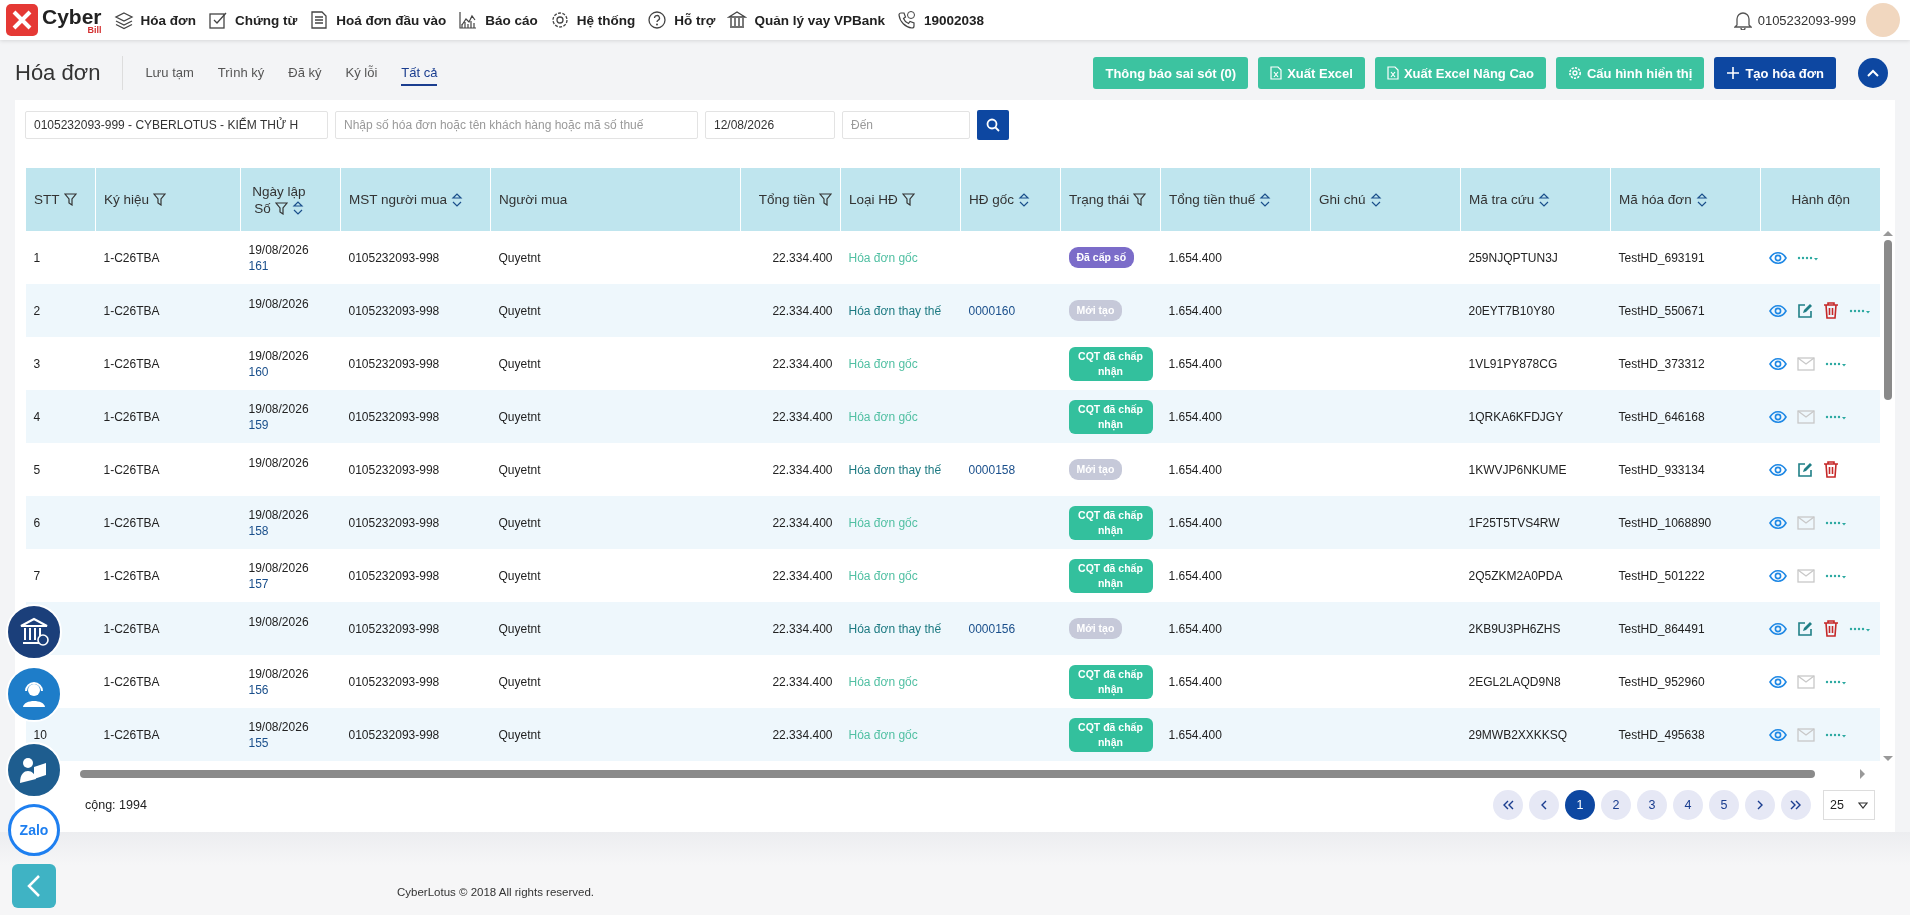 The width and height of the screenshot is (1910, 915). I want to click on account-id: 0105232093-999, so click(1806, 20).